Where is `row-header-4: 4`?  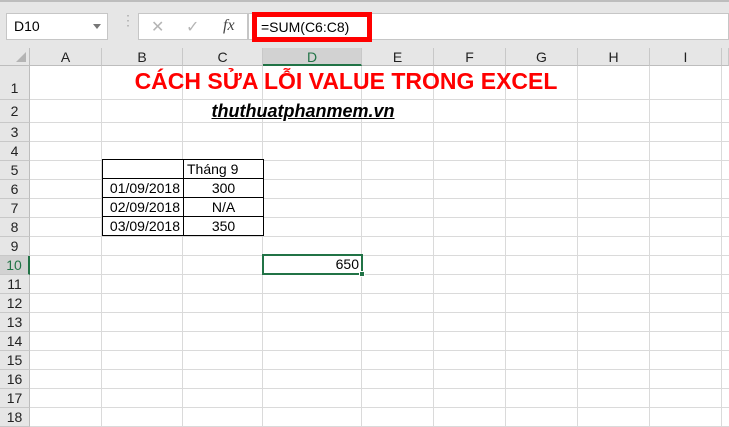 row-header-4: 4 is located at coordinates (15, 151).